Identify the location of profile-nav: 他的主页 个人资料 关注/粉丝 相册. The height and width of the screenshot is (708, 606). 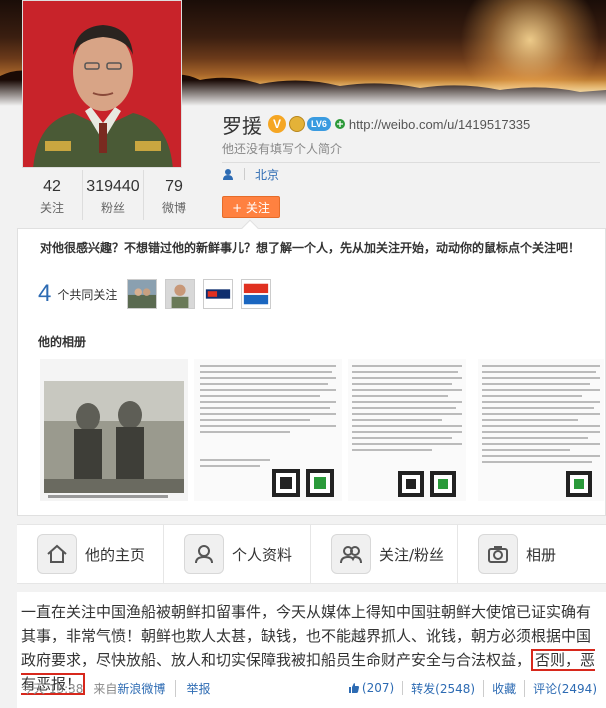
(311, 554).